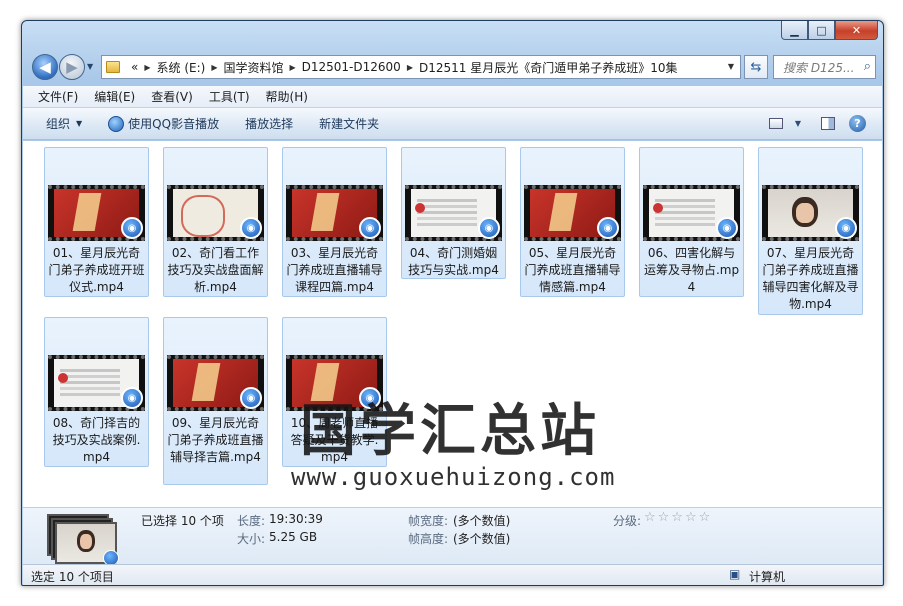  I want to click on breadcrumb-overflow: «, so click(134, 67).